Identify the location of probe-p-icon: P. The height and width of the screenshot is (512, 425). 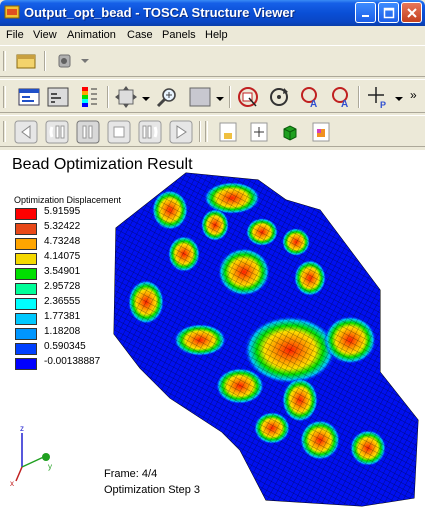
(378, 97).